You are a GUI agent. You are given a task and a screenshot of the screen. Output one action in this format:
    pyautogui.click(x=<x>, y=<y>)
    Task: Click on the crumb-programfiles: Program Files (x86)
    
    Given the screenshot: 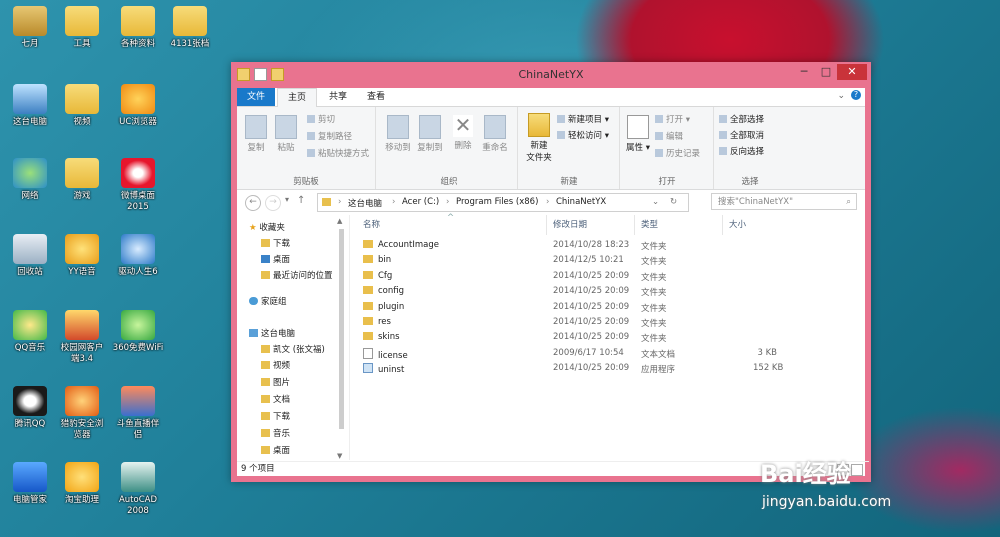 What is the action you would take?
    pyautogui.click(x=497, y=202)
    